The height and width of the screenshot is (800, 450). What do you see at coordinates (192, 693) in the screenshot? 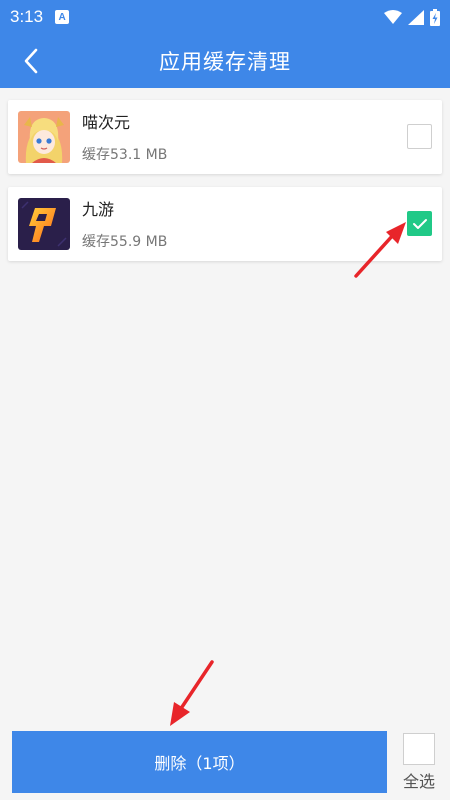
I see `red-arrow-icon` at bounding box center [192, 693].